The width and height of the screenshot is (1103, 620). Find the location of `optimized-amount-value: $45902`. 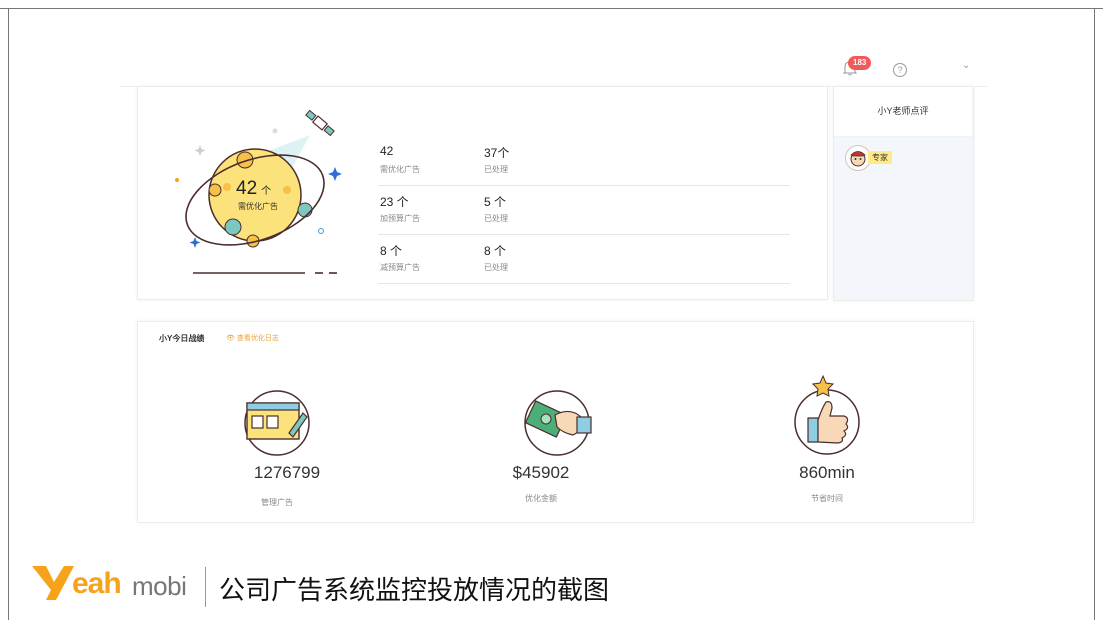

optimized-amount-value: $45902 is located at coordinates (541, 472).